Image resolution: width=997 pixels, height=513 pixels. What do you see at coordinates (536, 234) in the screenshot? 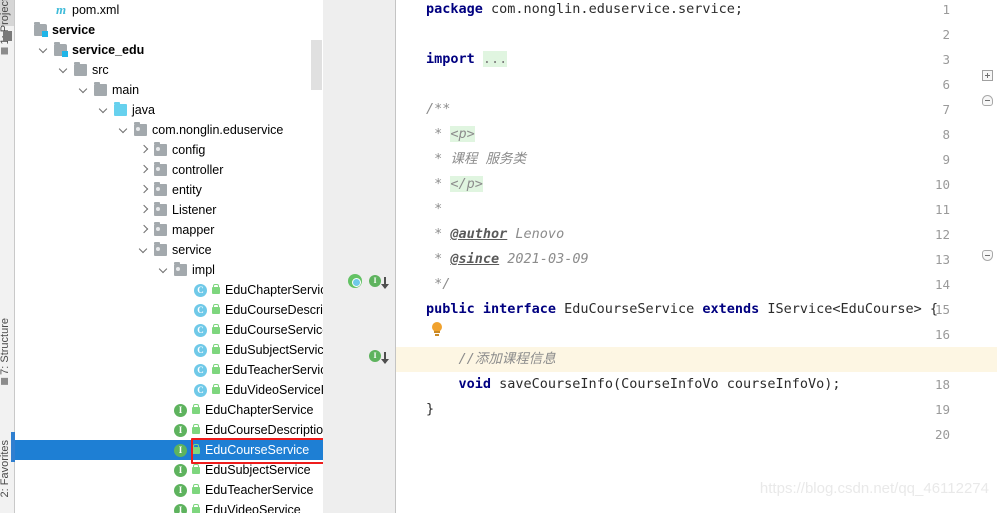
I see `code-token: Lenovo` at bounding box center [536, 234].